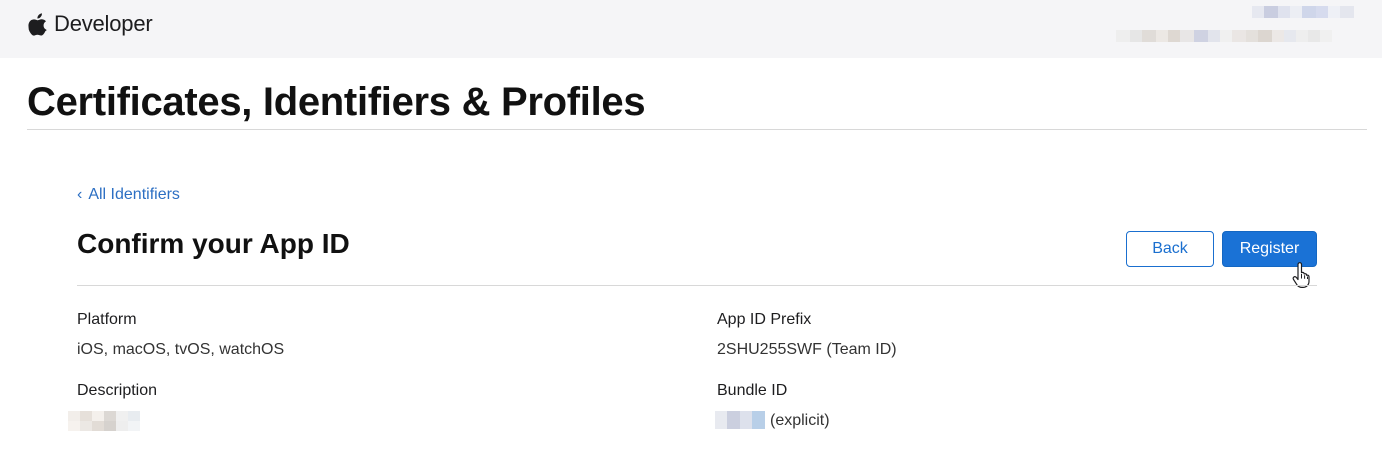  What do you see at coordinates (103, 23) in the screenshot?
I see `brand-label: Developer` at bounding box center [103, 23].